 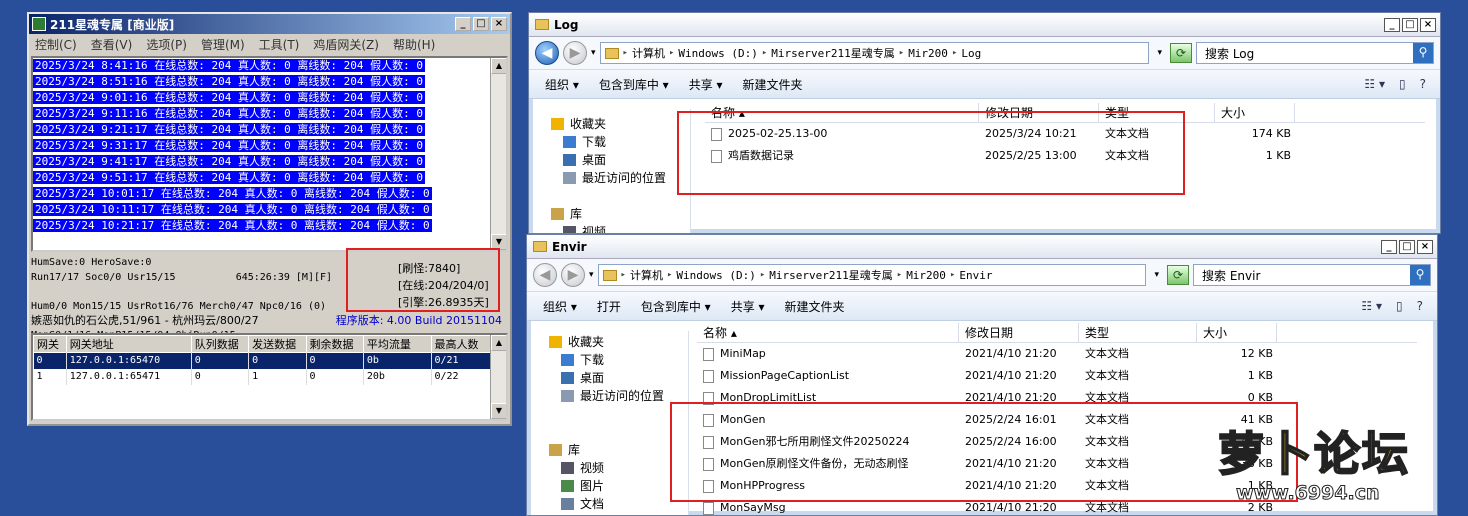 What do you see at coordinates (620, 142) in the screenshot?
I see `nav-item: 下载` at bounding box center [620, 142].